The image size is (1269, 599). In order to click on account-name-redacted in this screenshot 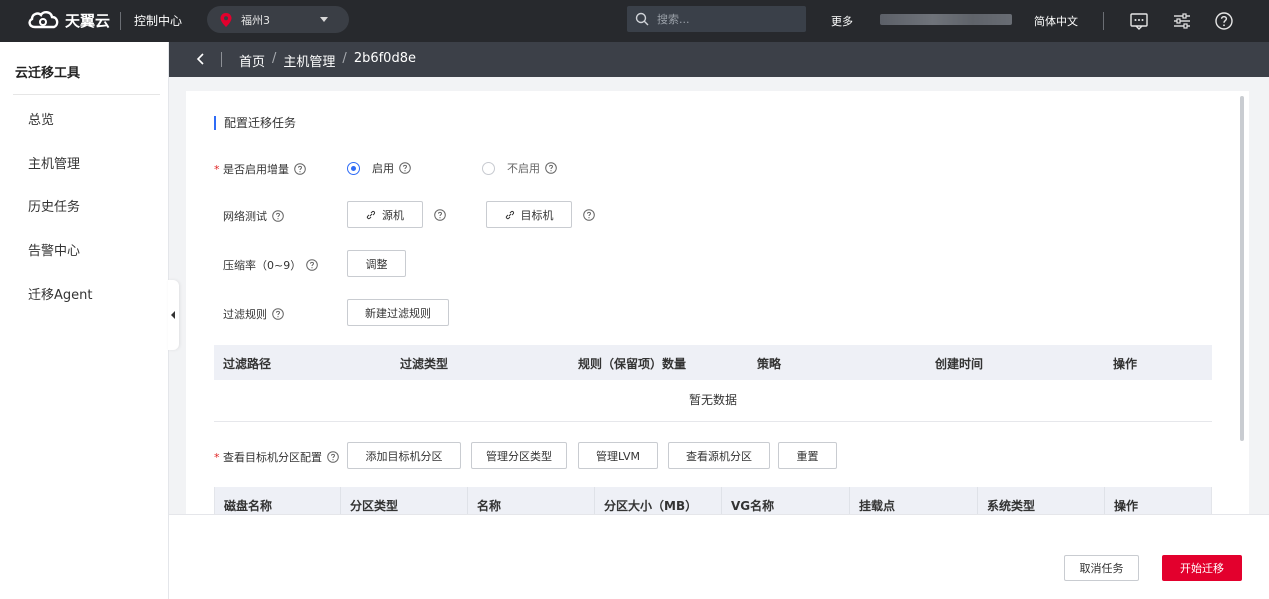, I will do `click(946, 19)`.